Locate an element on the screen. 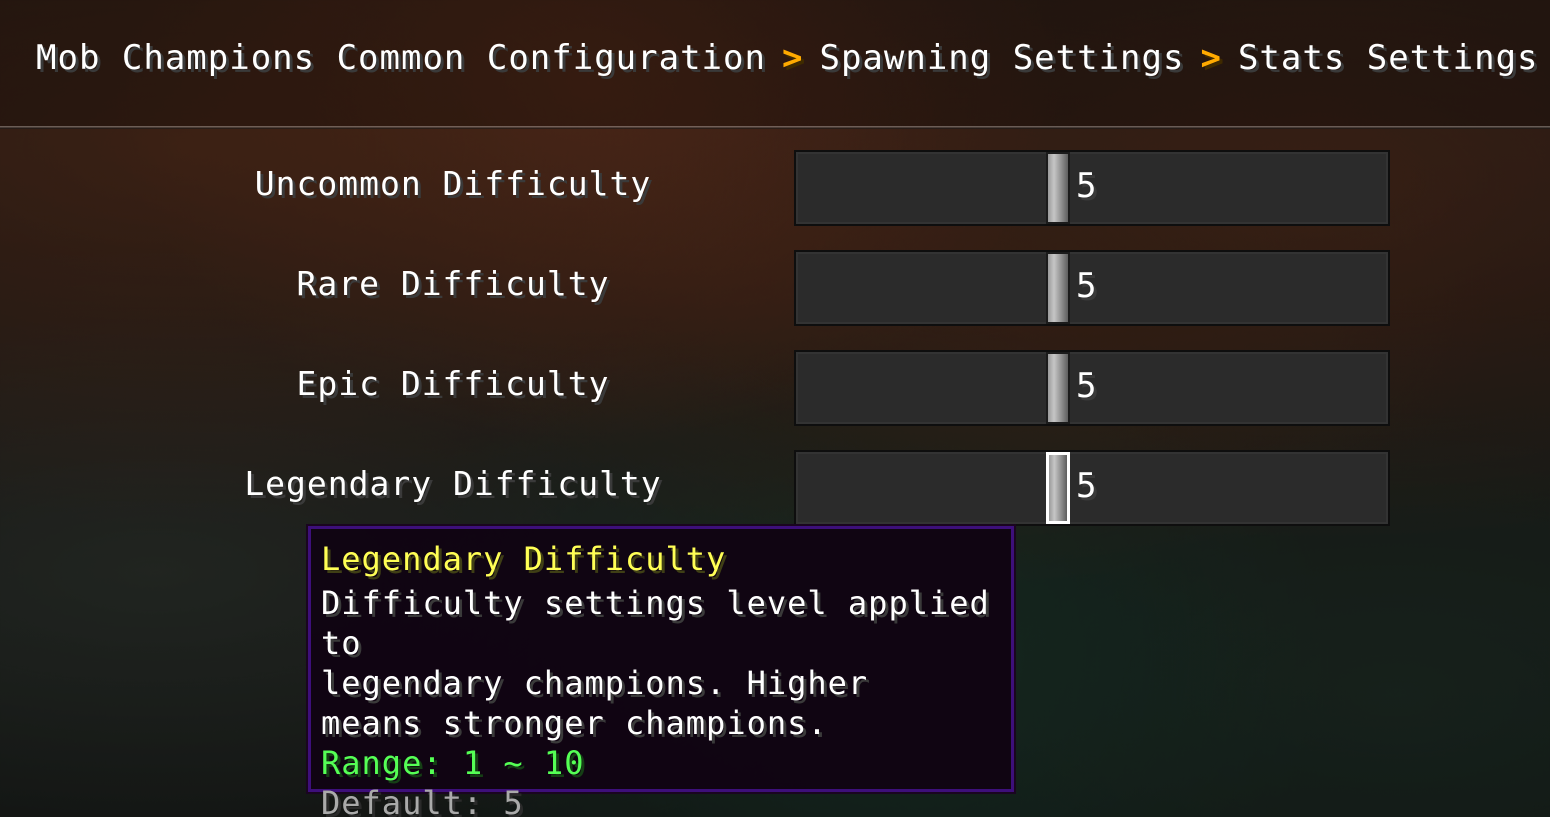 The width and height of the screenshot is (1550, 817). setting-label: Legendary Difficulty is located at coordinates (453, 483).